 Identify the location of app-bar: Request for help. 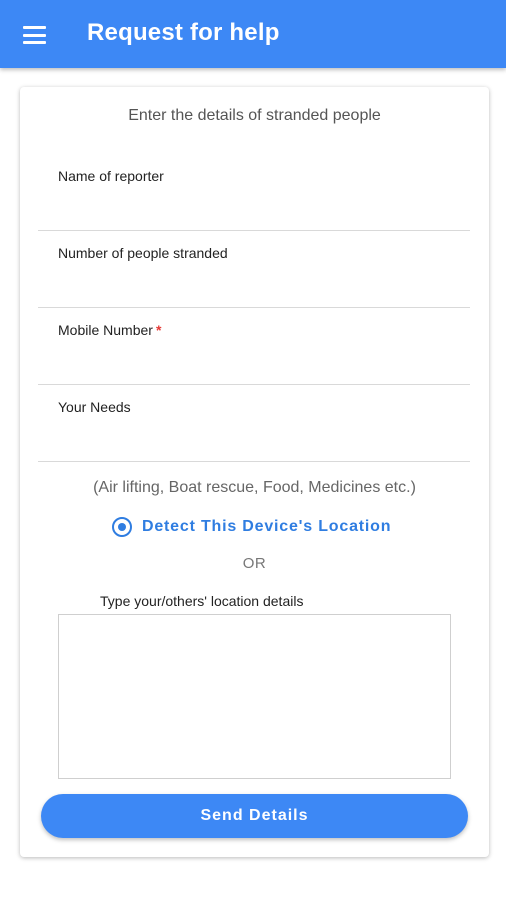
(253, 34).